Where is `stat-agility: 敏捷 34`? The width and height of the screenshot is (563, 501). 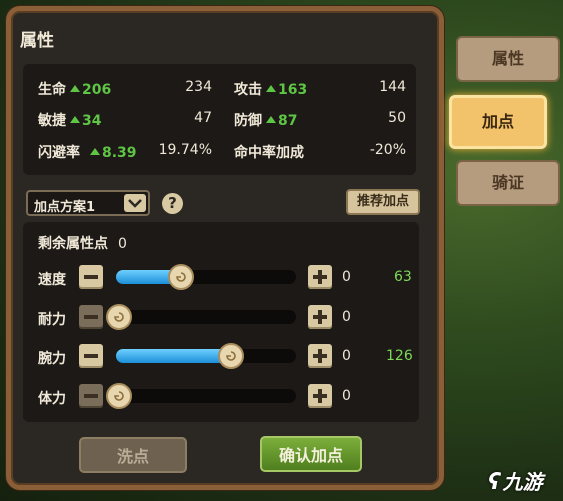 stat-agility: 敏捷 34 is located at coordinates (70, 121).